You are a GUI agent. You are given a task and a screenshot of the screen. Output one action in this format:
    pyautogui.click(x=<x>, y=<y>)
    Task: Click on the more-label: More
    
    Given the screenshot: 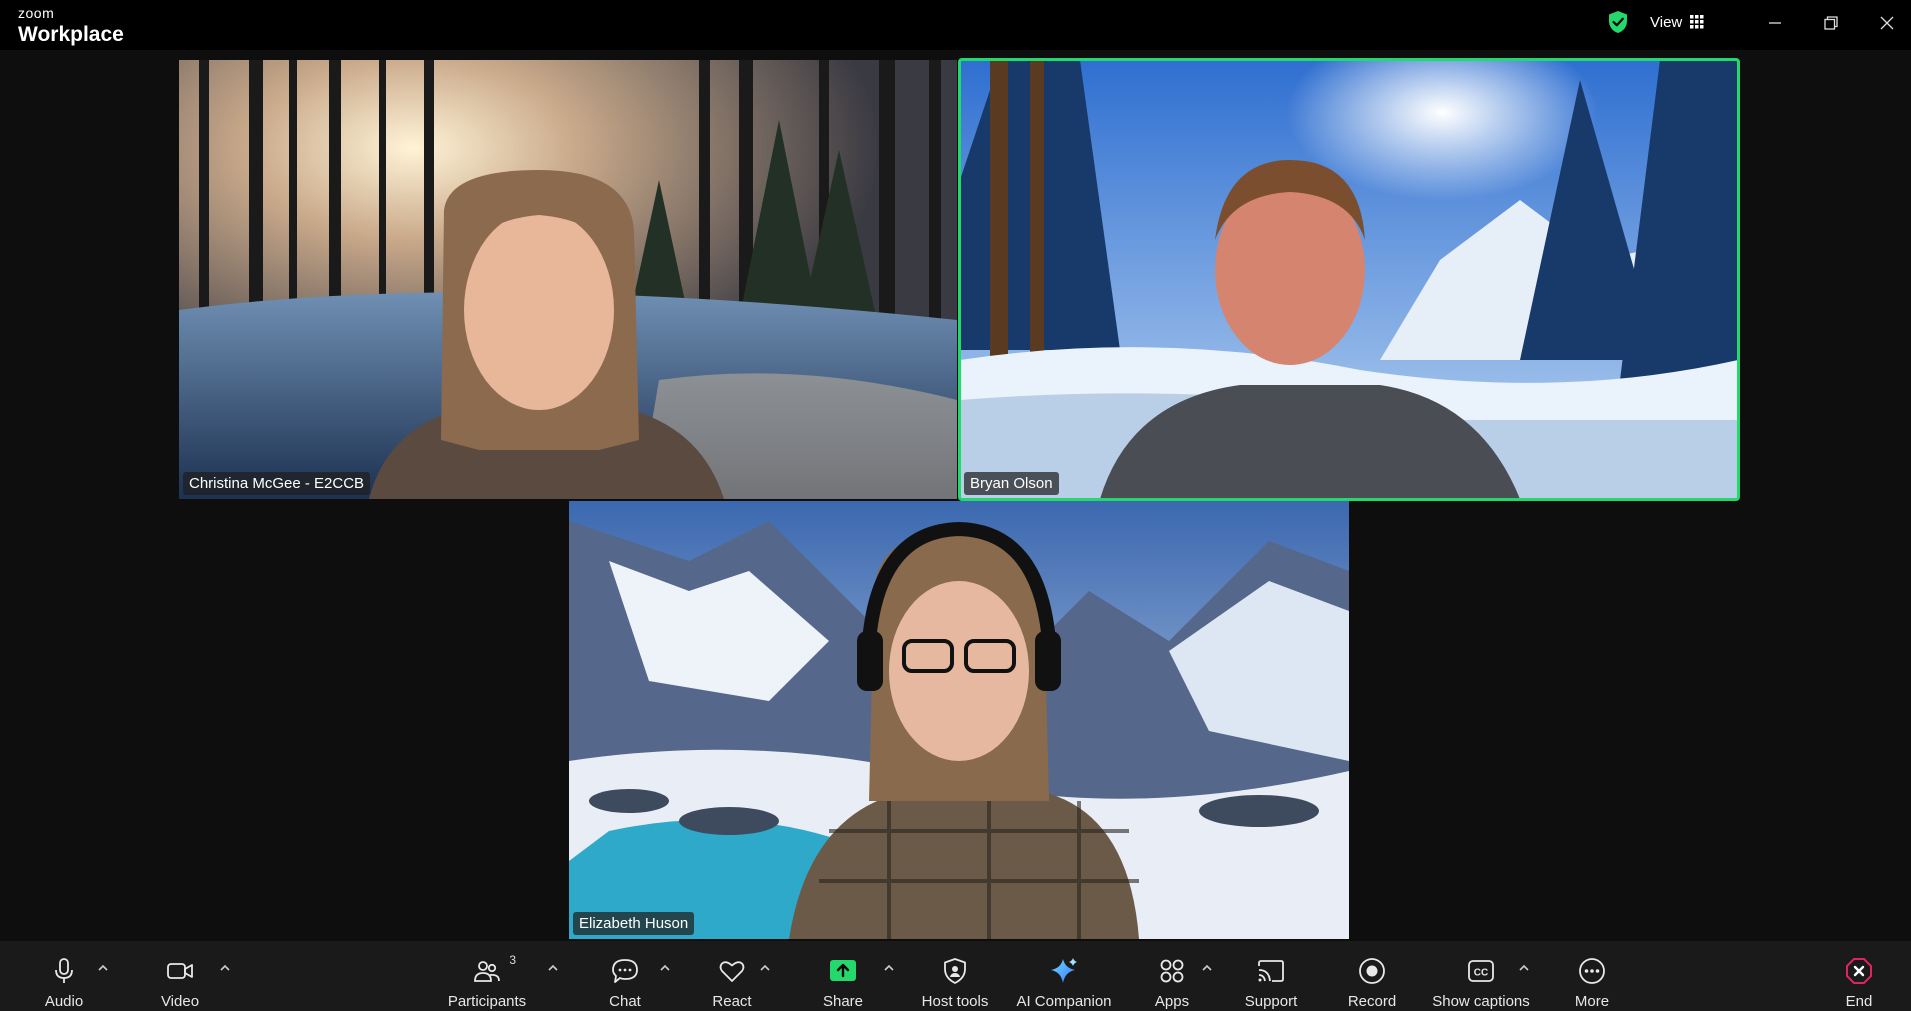 What is the action you would take?
    pyautogui.click(x=1592, y=1001)
    